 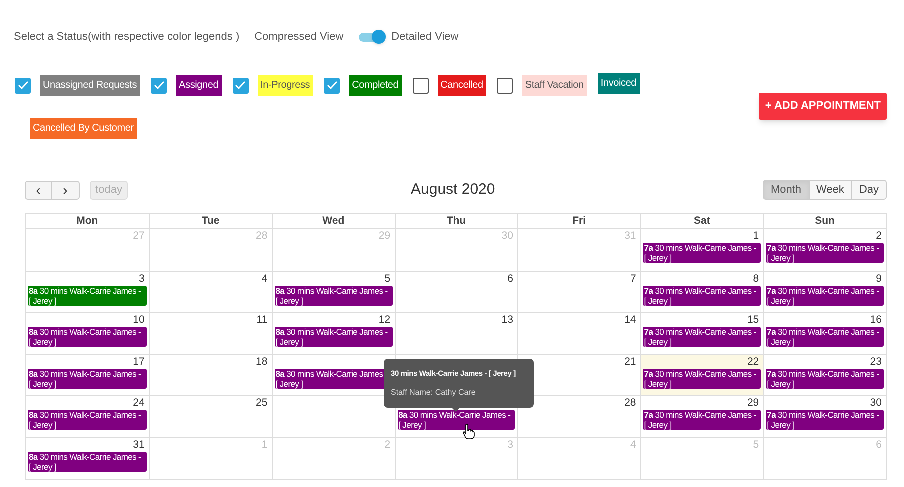 What do you see at coordinates (425, 37) in the screenshot?
I see `detailed-view-label: Detailed View` at bounding box center [425, 37].